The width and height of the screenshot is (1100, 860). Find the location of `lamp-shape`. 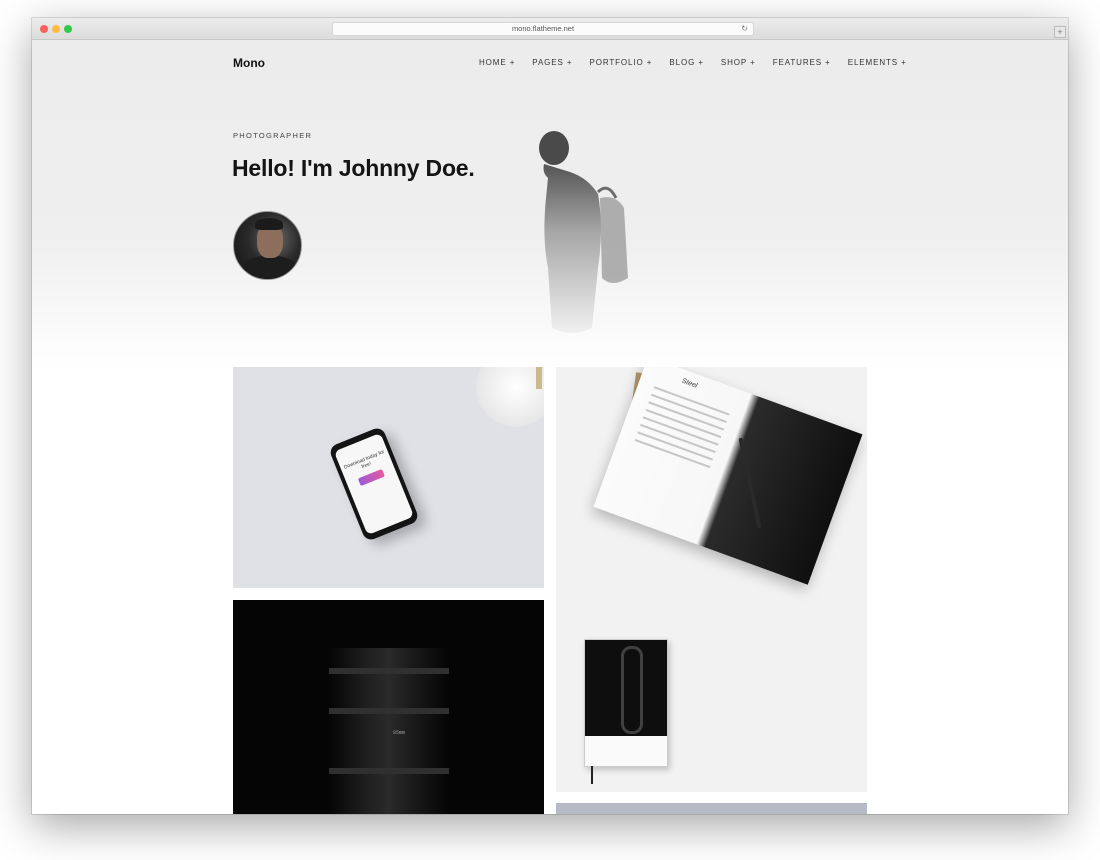

lamp-shape is located at coordinates (510, 397).